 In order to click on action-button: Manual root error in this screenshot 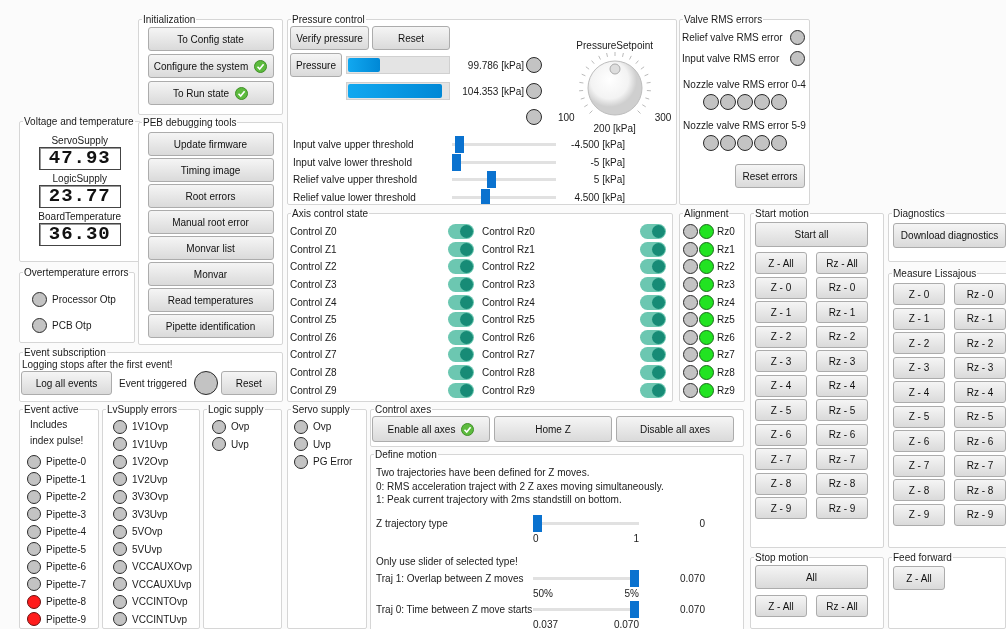, I will do `click(210, 222)`.